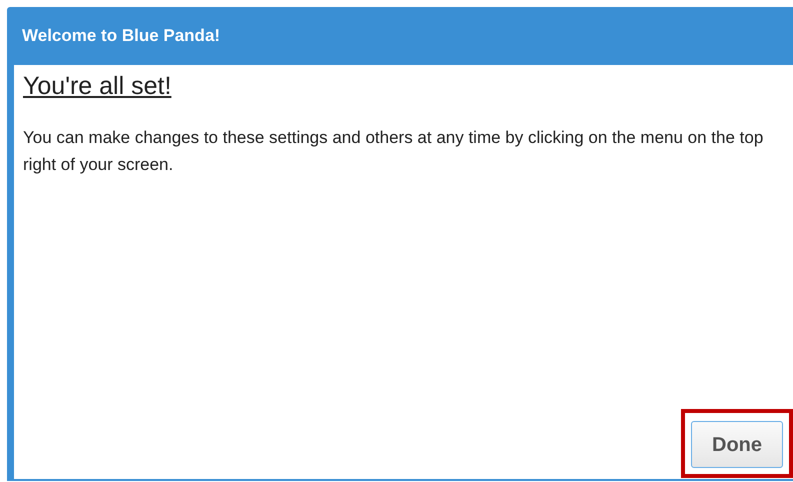 This screenshot has height=482, width=793. I want to click on window-title: Welcome to Blue Panda!, so click(121, 36).